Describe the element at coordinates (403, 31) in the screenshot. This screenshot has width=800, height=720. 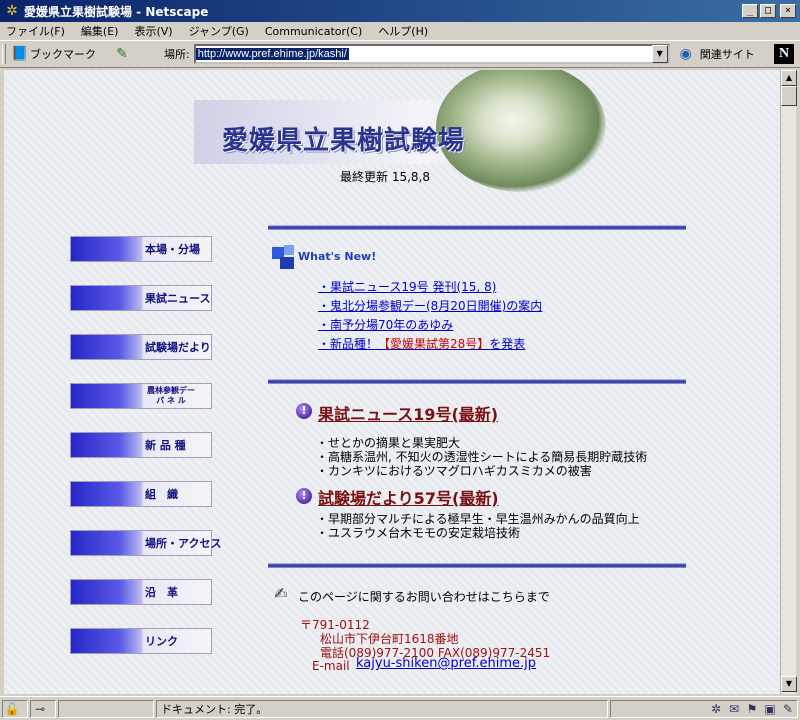
I see `menu-help: ヘルプ(H)` at that location.